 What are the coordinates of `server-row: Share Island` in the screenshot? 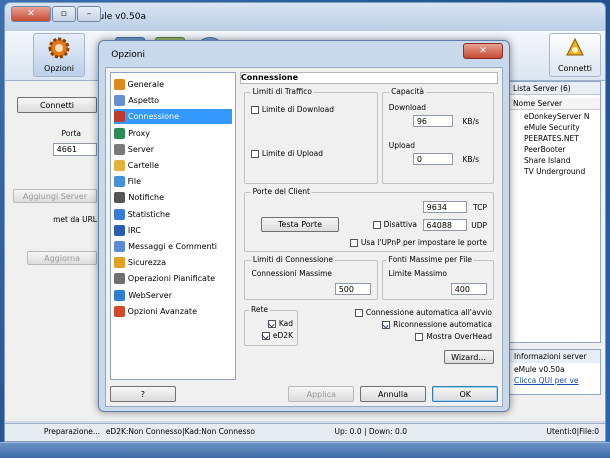 It's located at (555, 161).